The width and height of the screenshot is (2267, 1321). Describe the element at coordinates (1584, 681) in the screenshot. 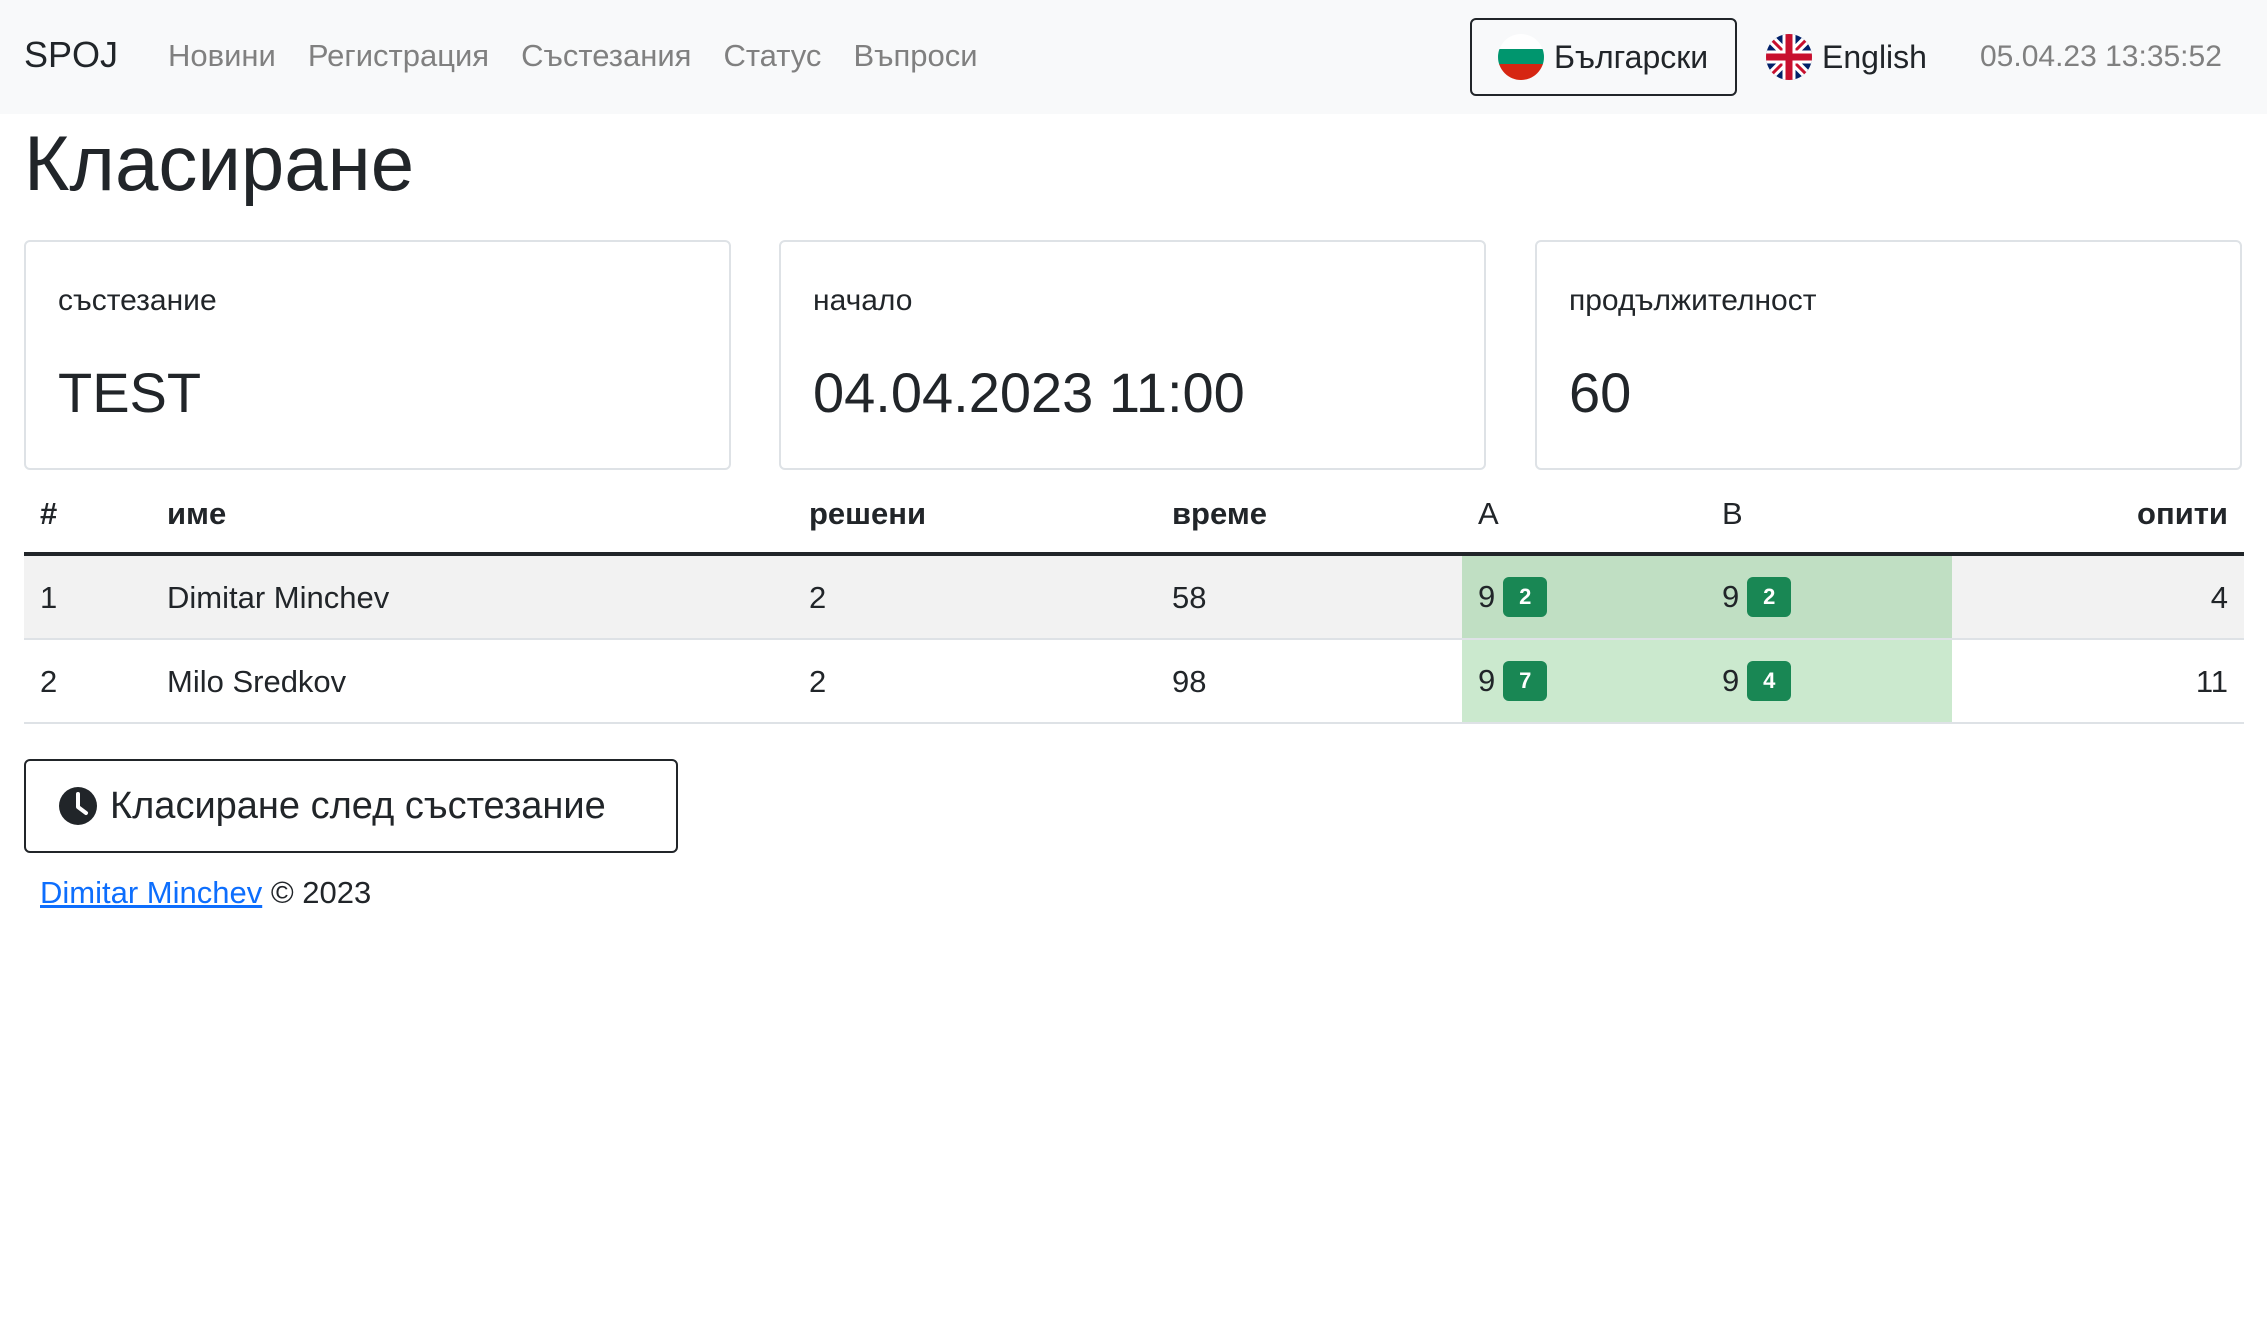

I see `row-problem-a-cell: 9 7` at that location.